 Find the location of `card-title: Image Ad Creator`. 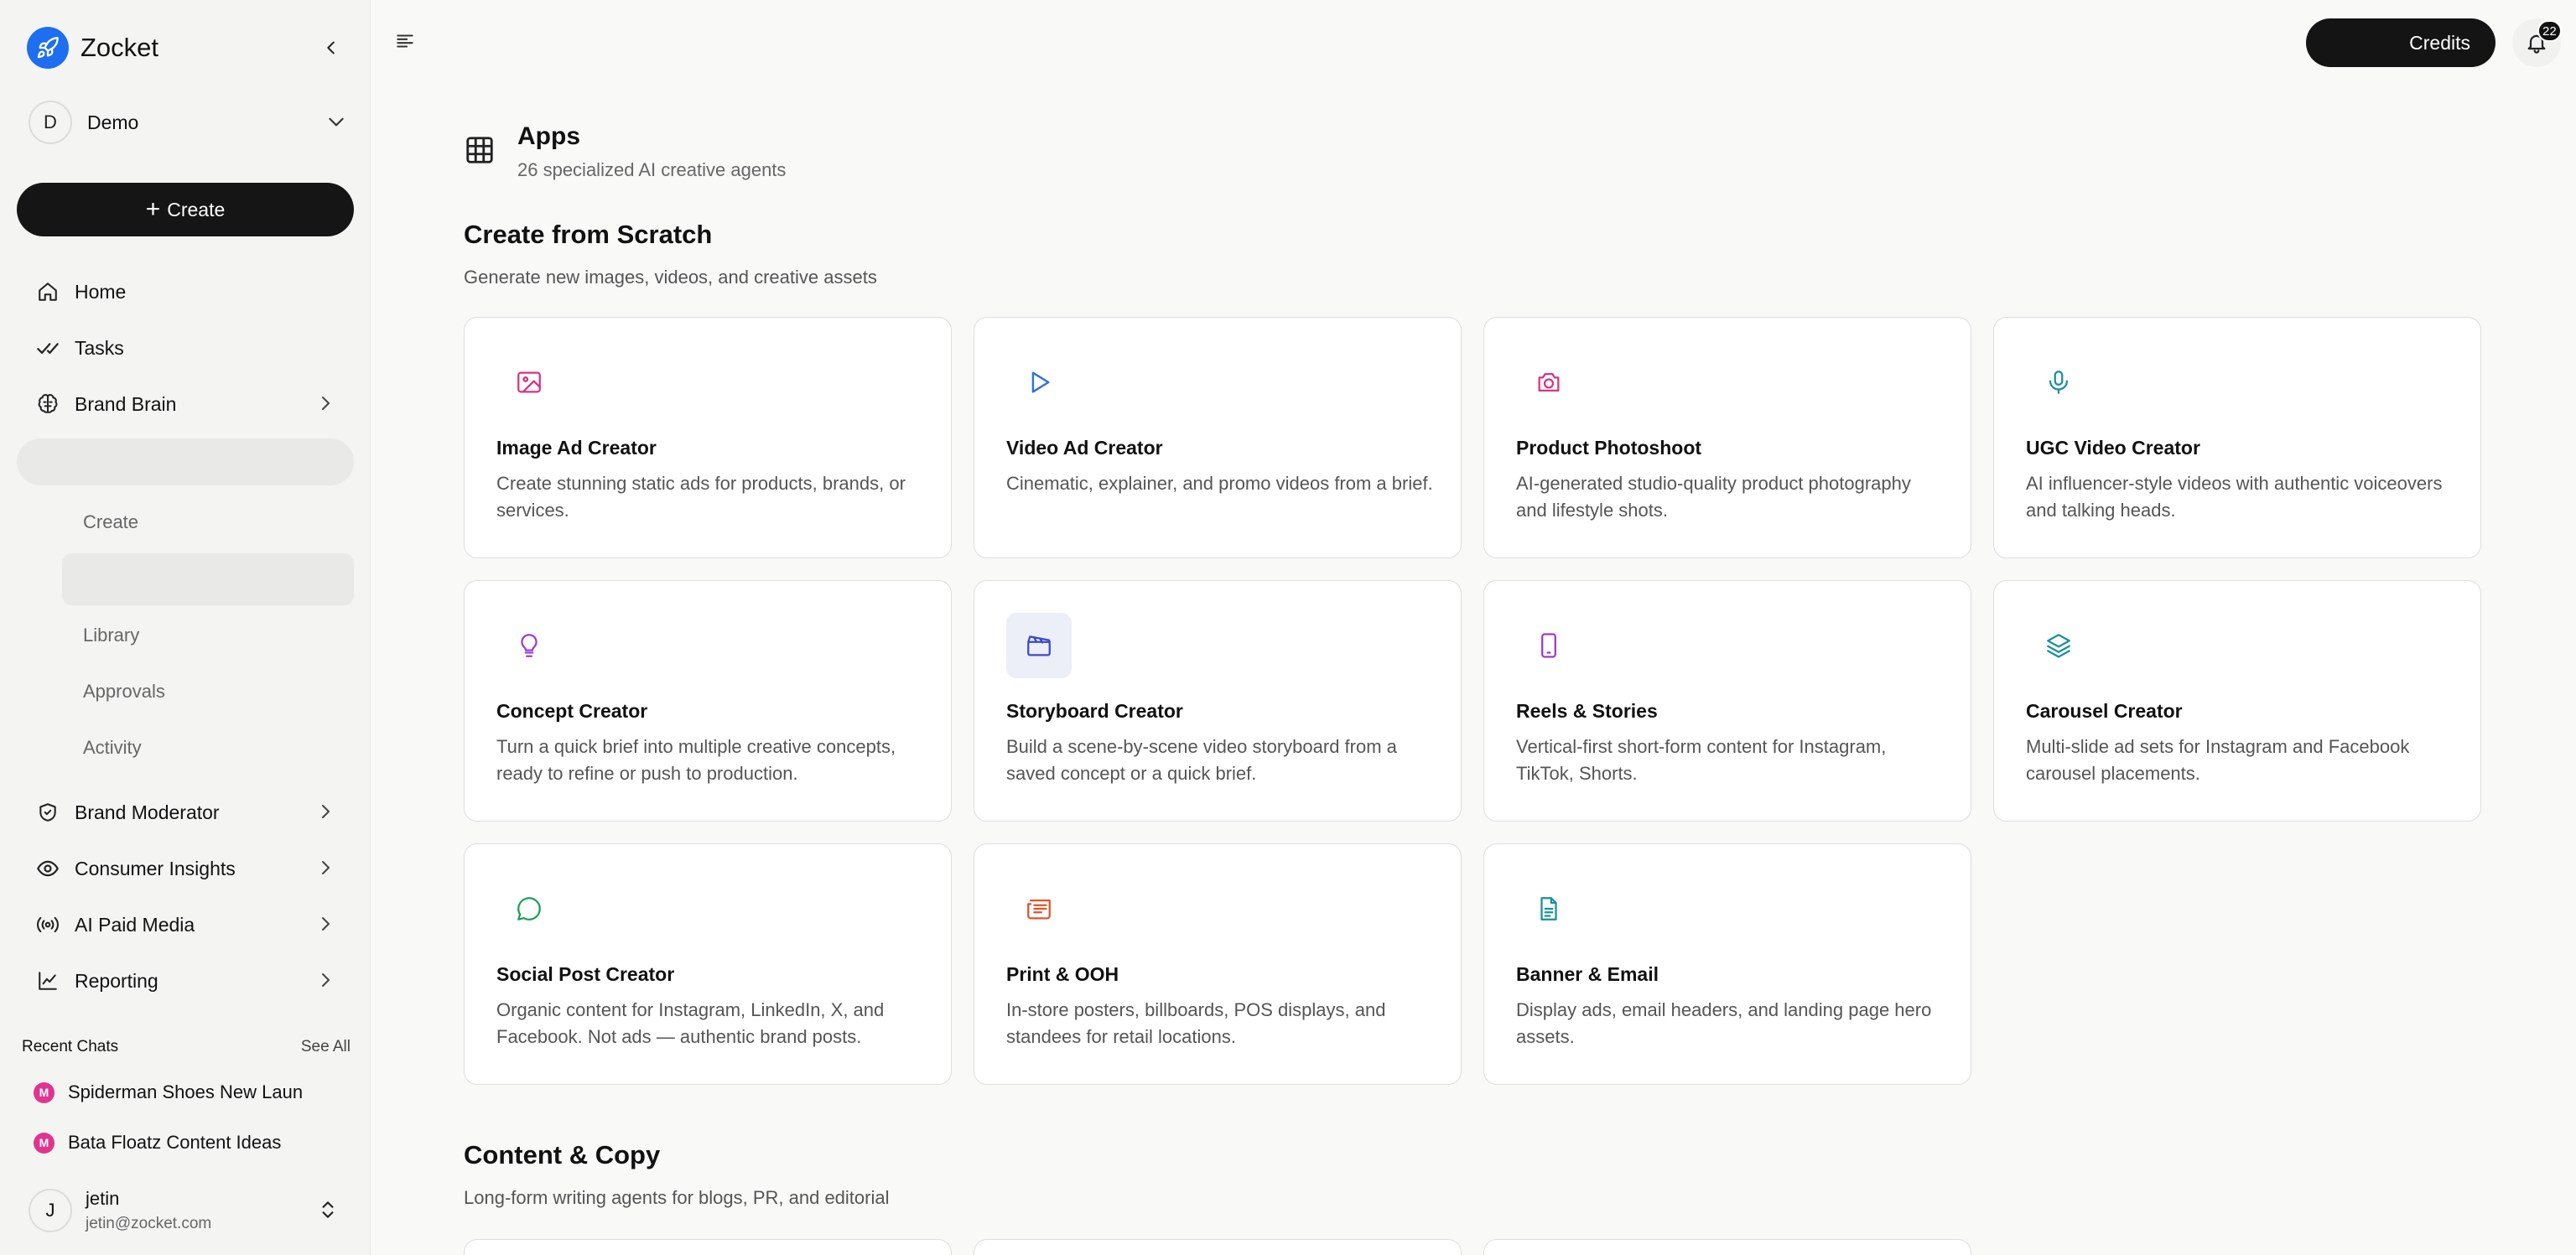

card-title: Image Ad Creator is located at coordinates (576, 448).